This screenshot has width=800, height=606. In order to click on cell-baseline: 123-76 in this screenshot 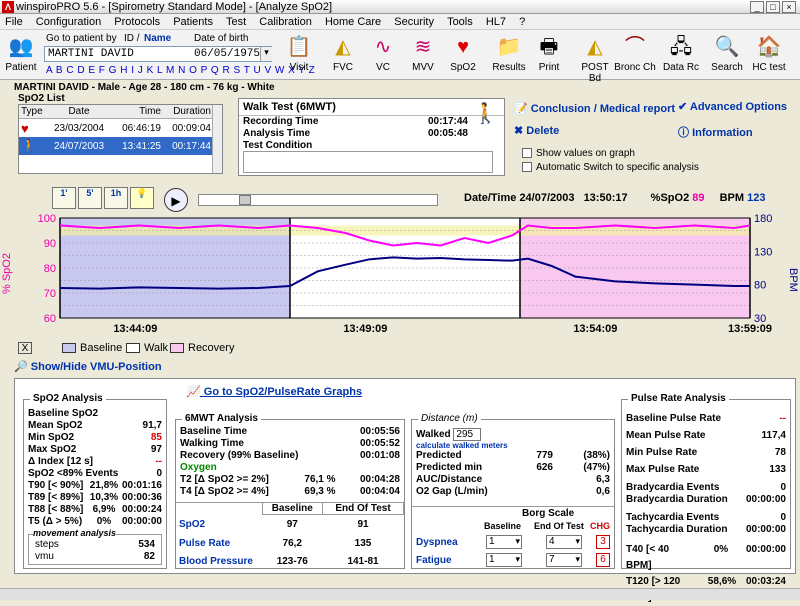, I will do `click(292, 561)`.